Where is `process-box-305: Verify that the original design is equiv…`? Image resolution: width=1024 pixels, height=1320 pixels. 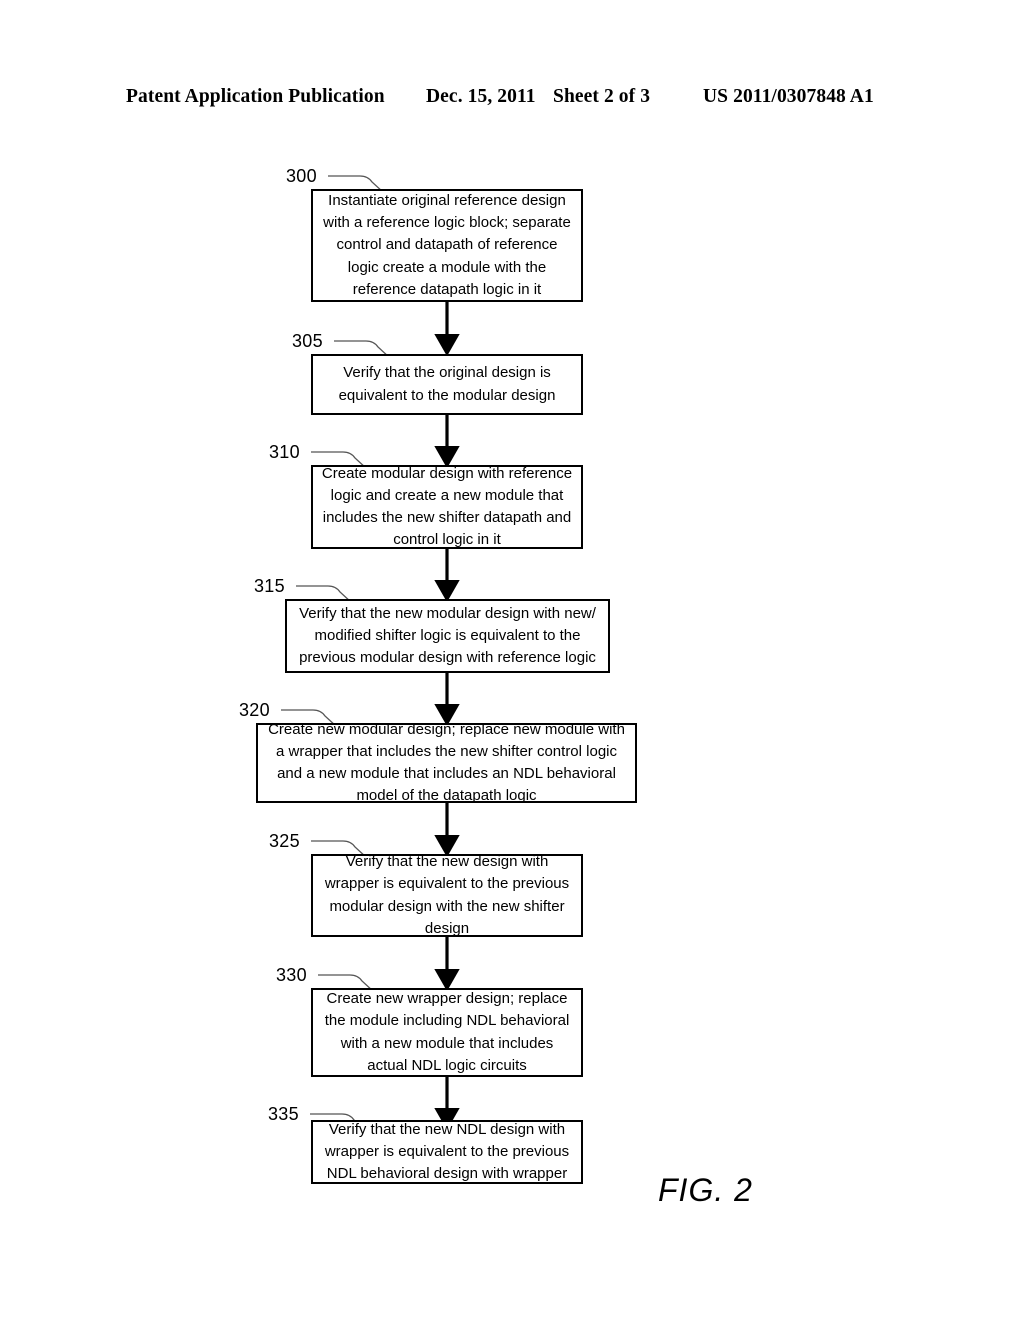 process-box-305: Verify that the original design is equiv… is located at coordinates (447, 384).